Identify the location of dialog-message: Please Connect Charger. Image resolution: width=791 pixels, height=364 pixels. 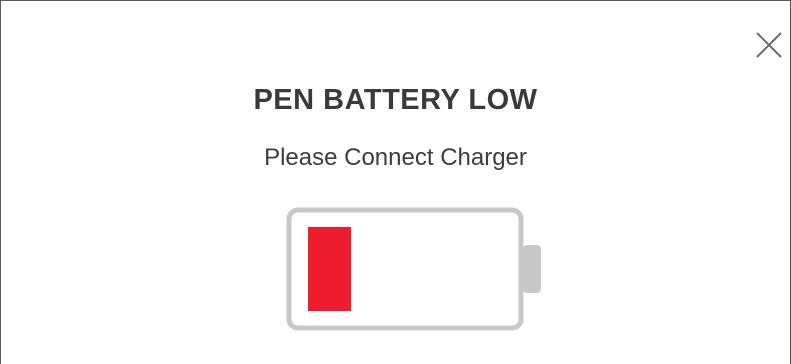
(395, 157).